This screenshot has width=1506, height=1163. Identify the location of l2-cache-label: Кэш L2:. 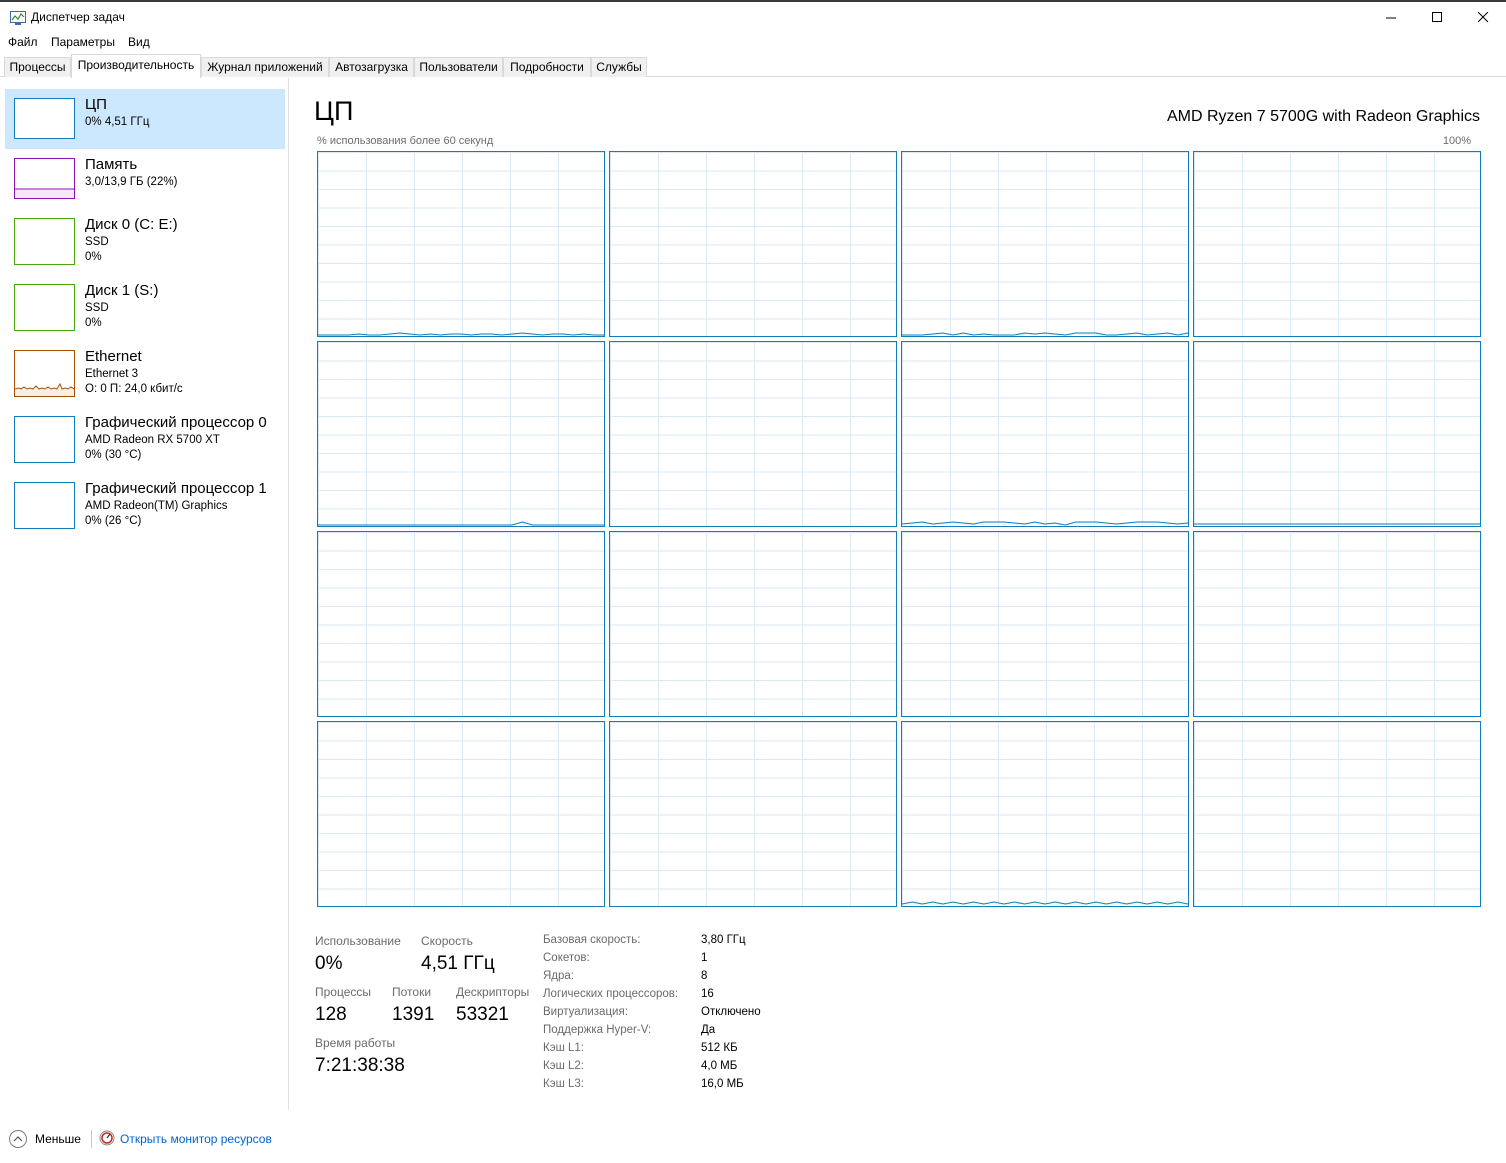
(563, 1066).